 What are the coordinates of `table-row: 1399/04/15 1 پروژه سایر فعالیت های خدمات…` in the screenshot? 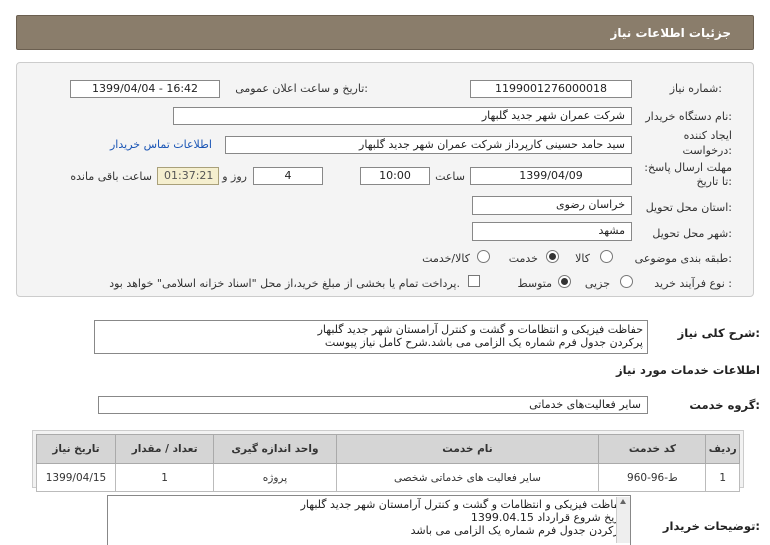 It's located at (388, 477).